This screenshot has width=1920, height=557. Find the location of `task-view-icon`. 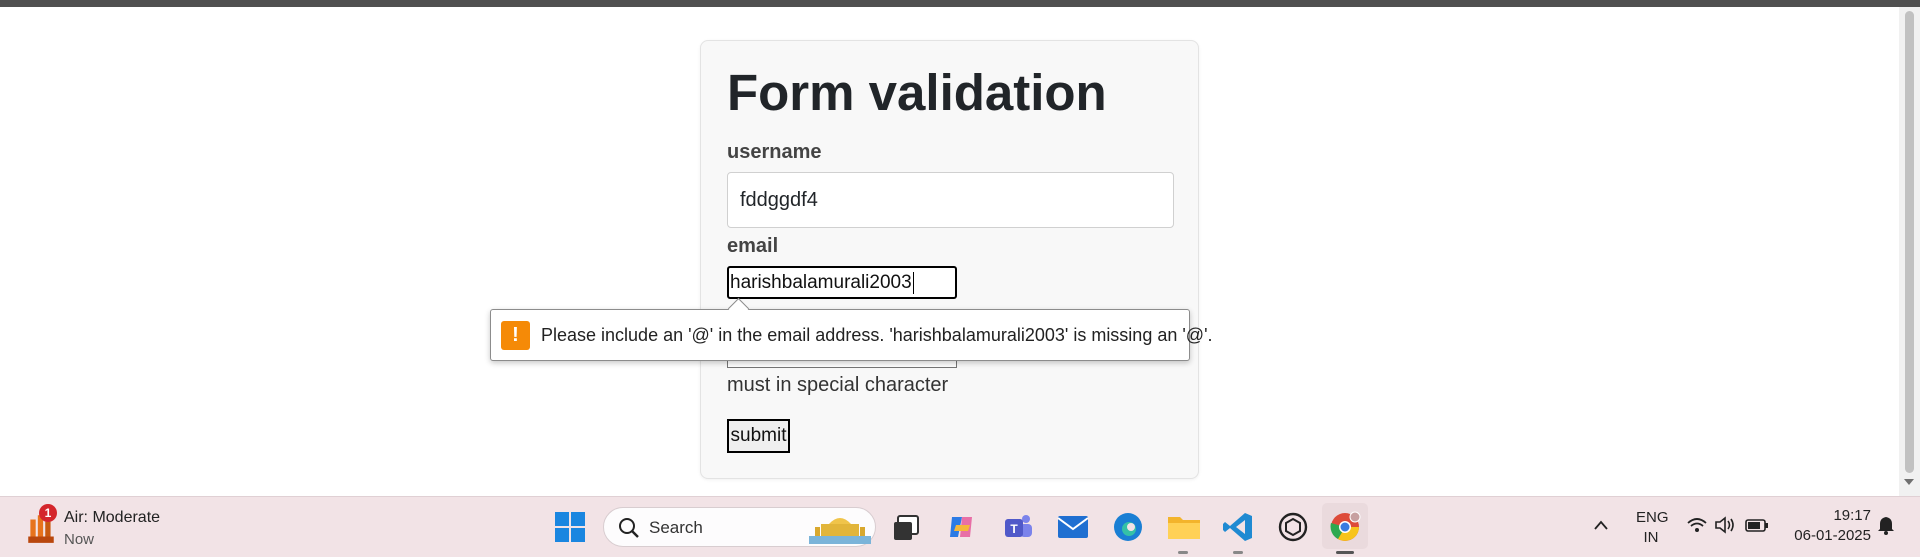

task-view-icon is located at coordinates (906, 528).